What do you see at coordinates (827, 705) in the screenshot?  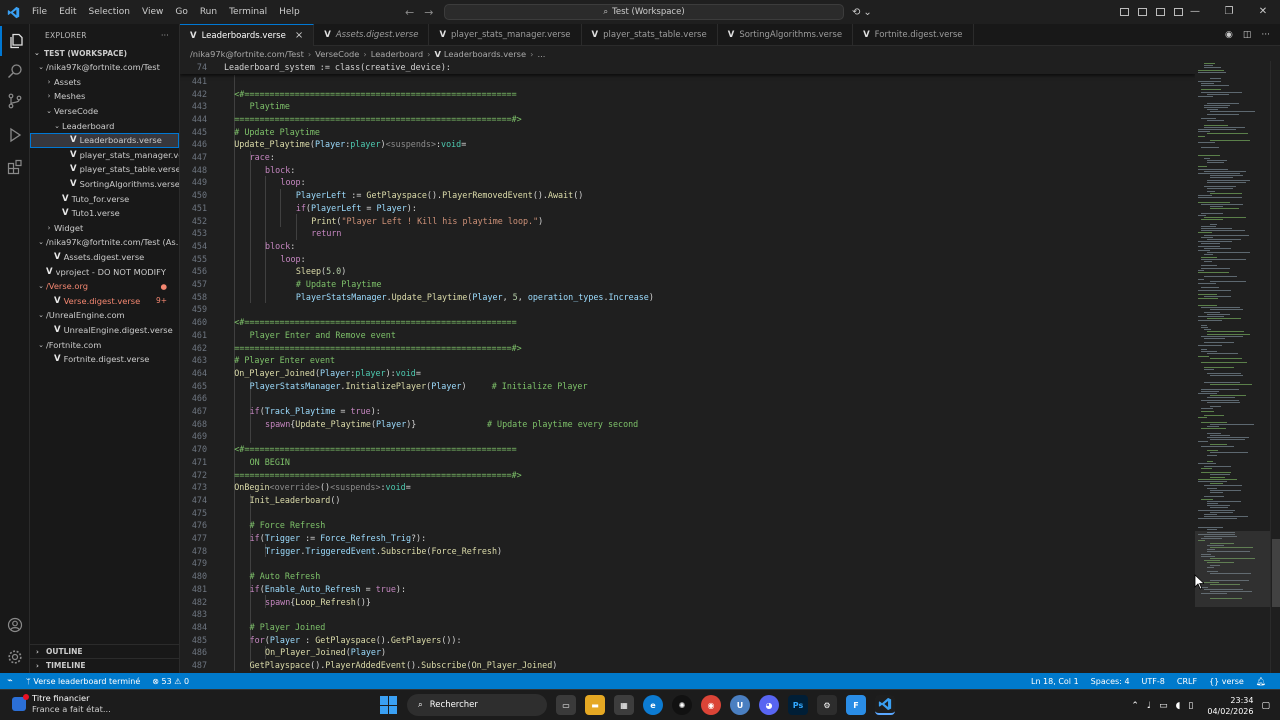 I see `settings-app-icon: ⚙` at bounding box center [827, 705].